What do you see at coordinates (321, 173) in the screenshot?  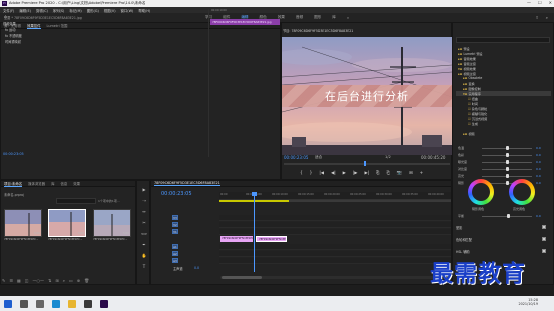 I see `go-to-in-button: |◀` at bounding box center [321, 173].